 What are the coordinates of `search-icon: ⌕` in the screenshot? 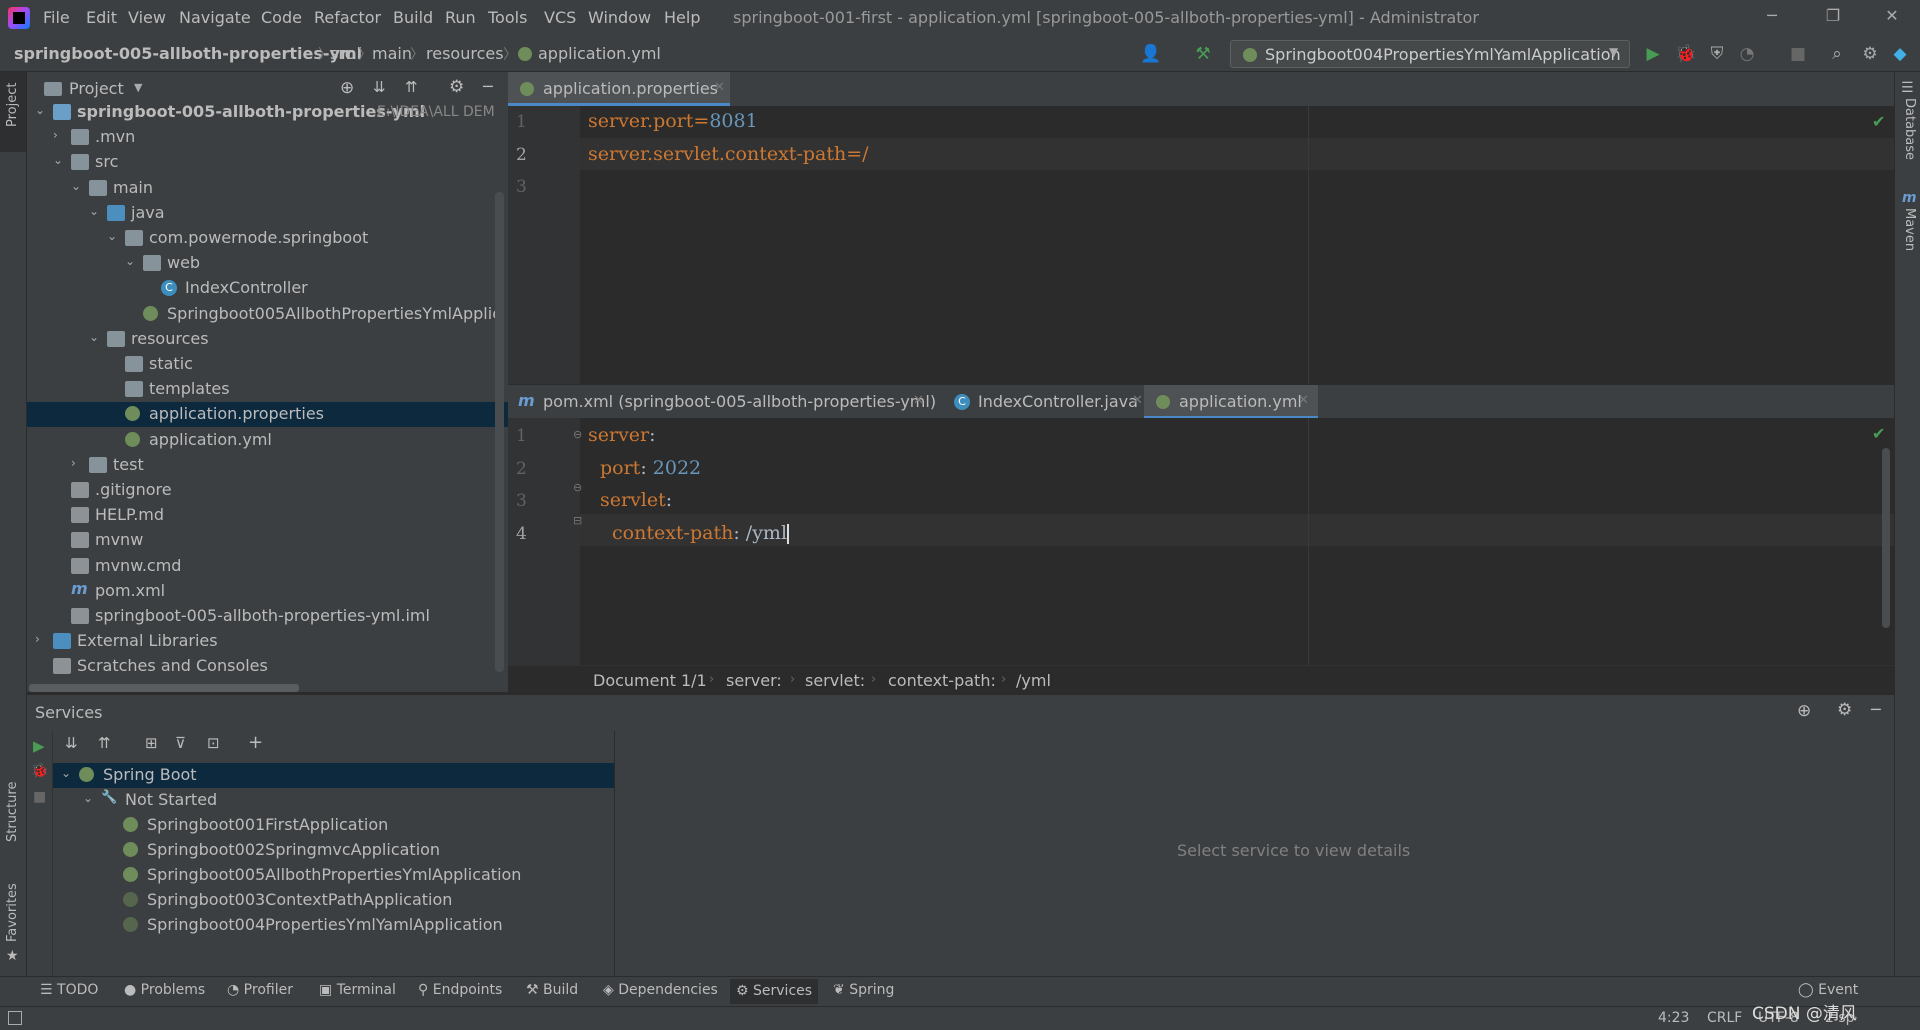 It's located at (1837, 54).